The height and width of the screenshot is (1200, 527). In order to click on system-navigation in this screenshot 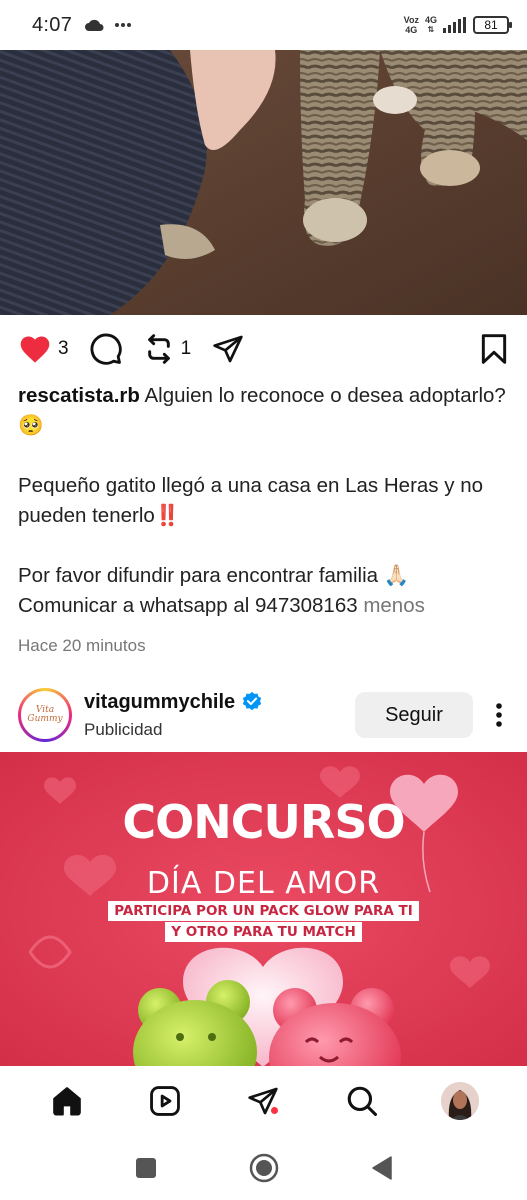, I will do `click(263, 1168)`.